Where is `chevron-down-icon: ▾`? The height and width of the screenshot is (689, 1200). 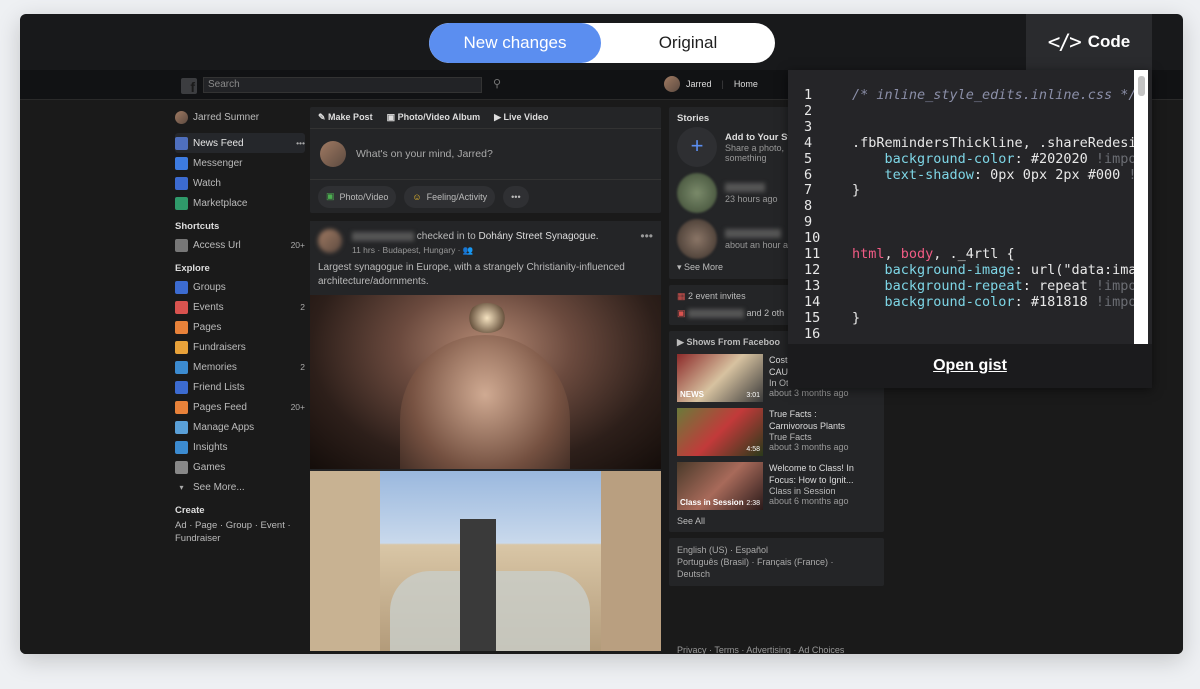
chevron-down-icon: ▾ is located at coordinates (181, 487).